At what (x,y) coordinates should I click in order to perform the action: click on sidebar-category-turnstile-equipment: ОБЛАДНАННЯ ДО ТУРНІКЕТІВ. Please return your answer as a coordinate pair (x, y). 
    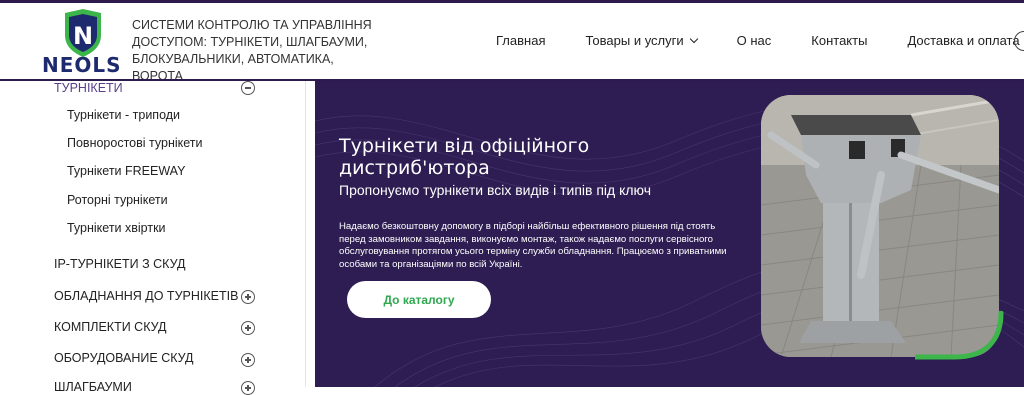
    Looking at the image, I should click on (146, 296).